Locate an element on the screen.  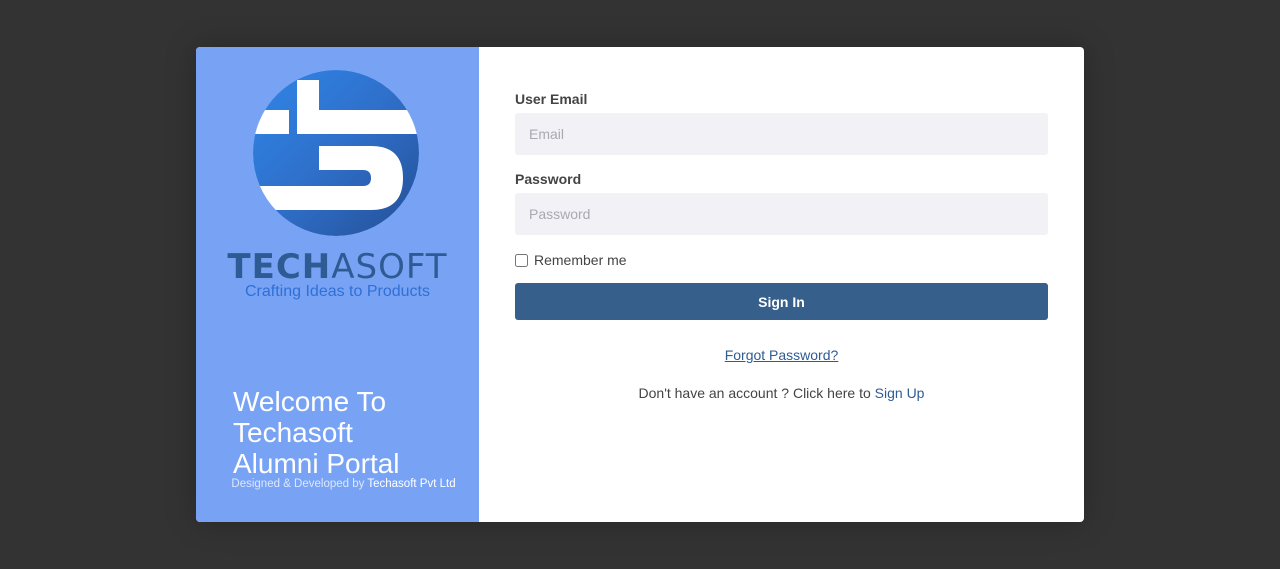
techasoft-logo-icon is located at coordinates (336, 153).